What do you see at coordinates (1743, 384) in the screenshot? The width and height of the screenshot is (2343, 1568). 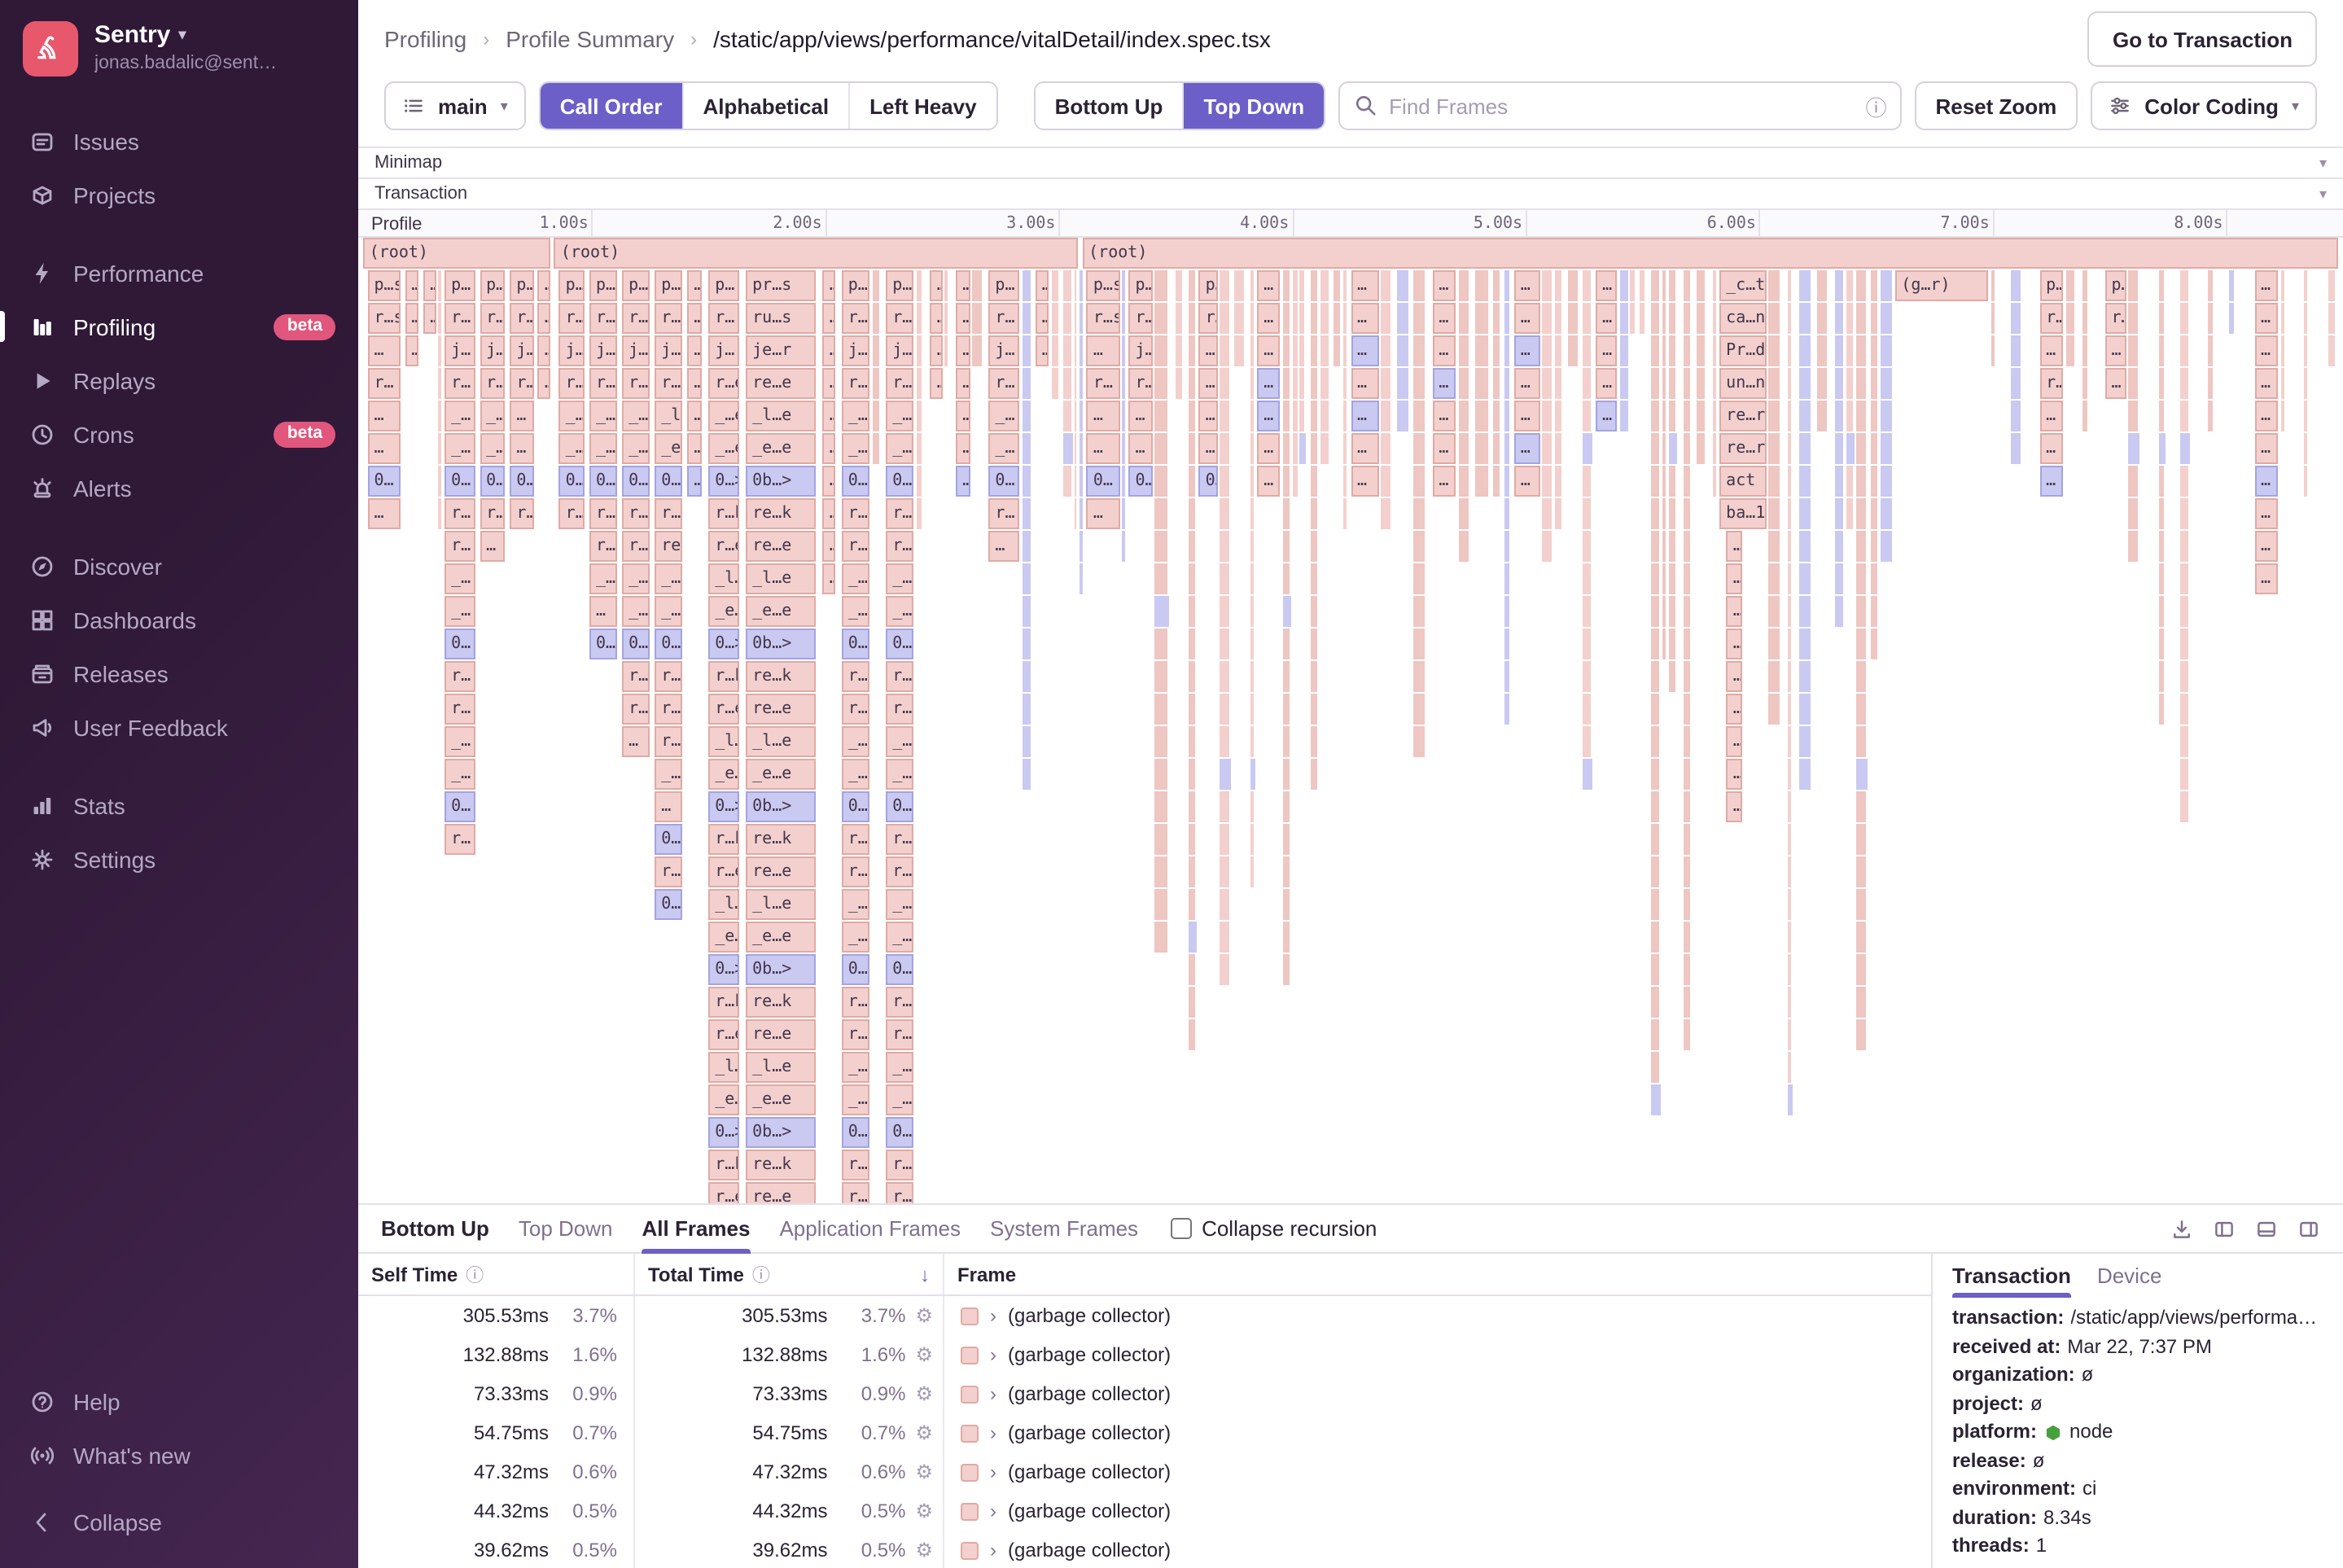 I see `flame-frame: un…n` at bounding box center [1743, 384].